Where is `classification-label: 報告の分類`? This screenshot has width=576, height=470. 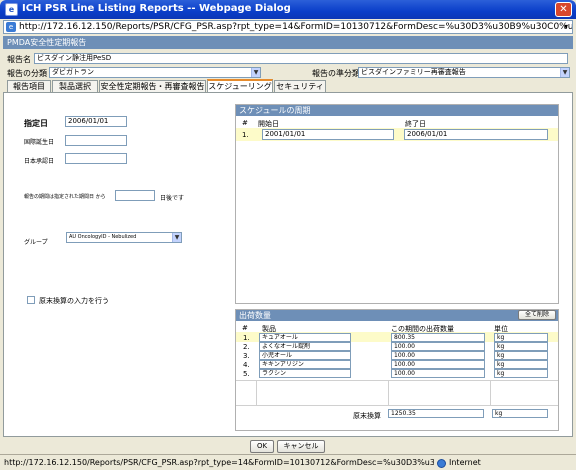
classification-label: 報告の分類 is located at coordinates (27, 73).